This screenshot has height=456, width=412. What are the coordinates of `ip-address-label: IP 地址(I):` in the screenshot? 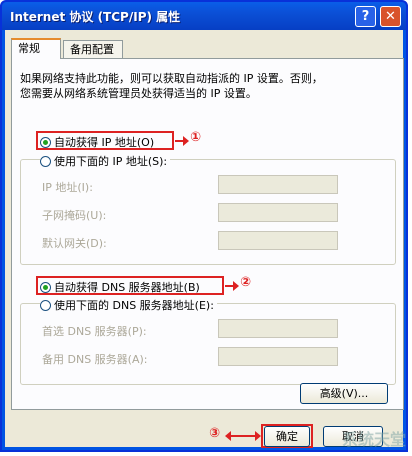 It's located at (67, 187).